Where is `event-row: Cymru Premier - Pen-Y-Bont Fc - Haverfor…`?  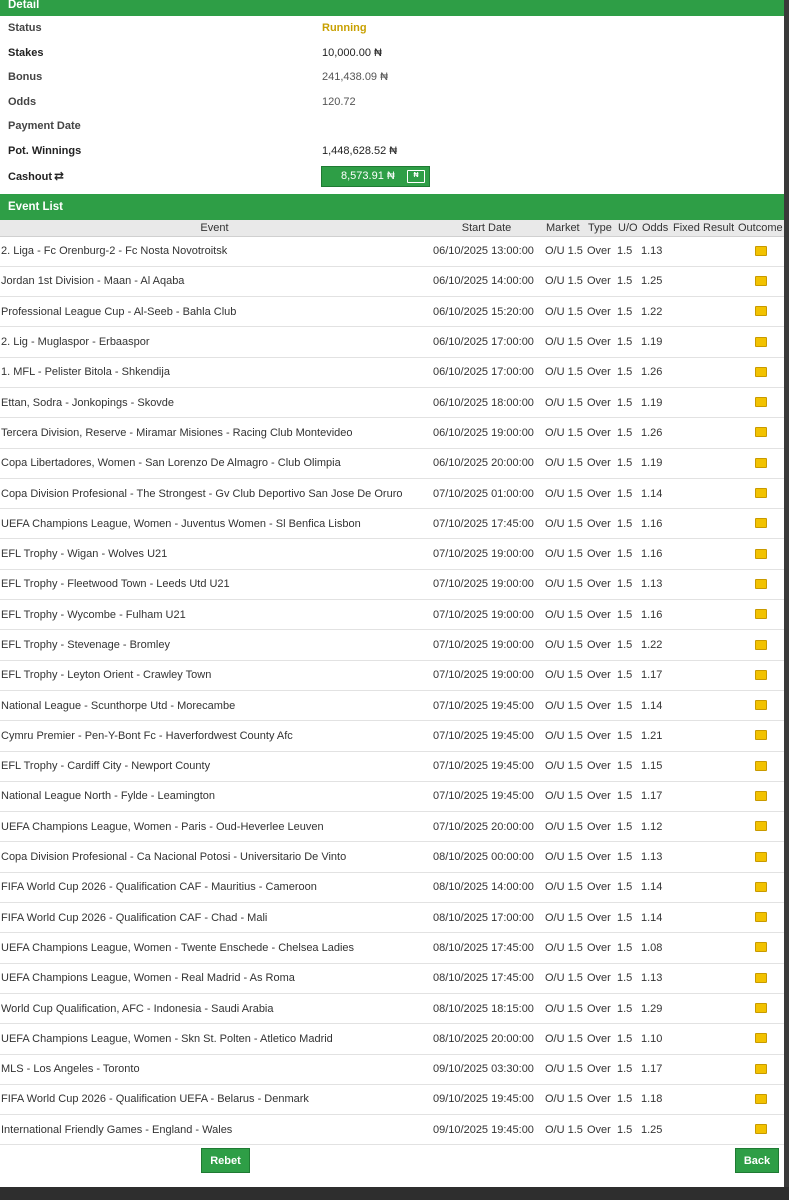 event-row: Cymru Premier - Pen-Y-Bont Fc - Haverfor… is located at coordinates (392, 736).